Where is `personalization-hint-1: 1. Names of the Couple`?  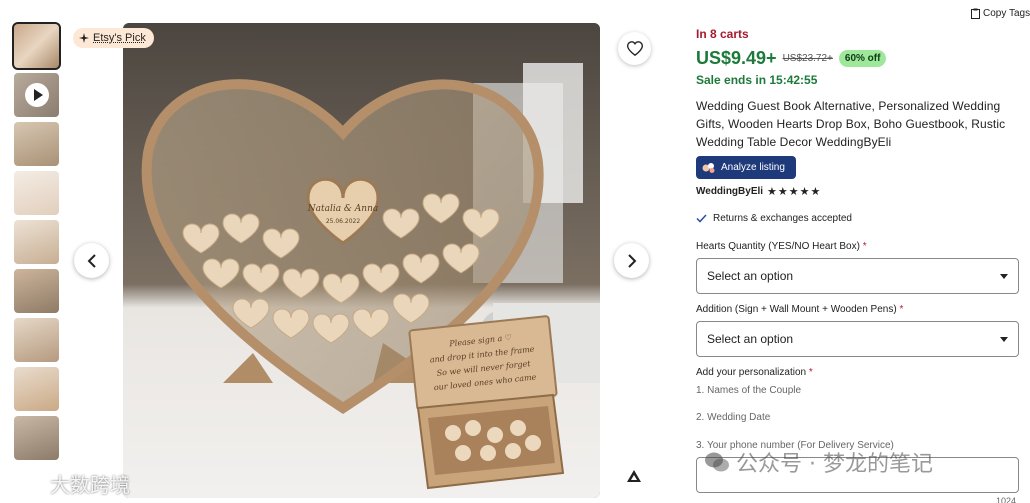
personalization-hint-1: 1. Names of the Couple is located at coordinates (749, 390).